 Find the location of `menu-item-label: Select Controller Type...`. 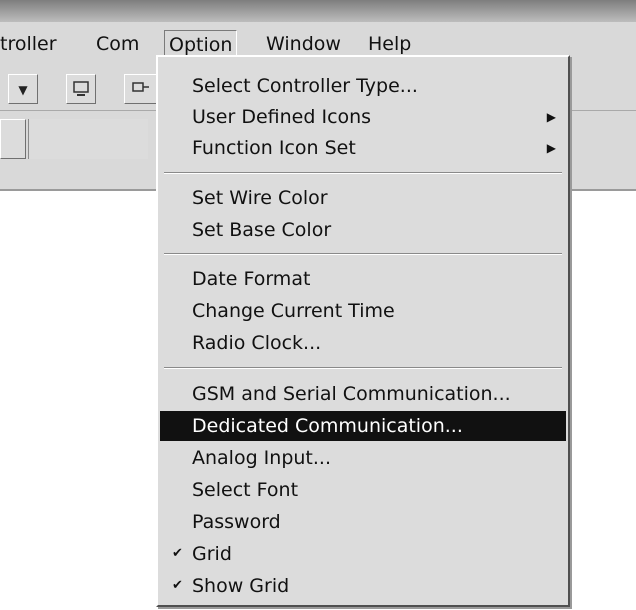

menu-item-label: Select Controller Type... is located at coordinates (305, 86).